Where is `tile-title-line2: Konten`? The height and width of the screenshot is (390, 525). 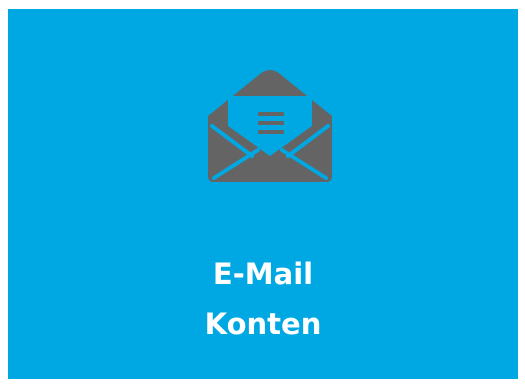 tile-title-line2: Konten is located at coordinates (263, 324).